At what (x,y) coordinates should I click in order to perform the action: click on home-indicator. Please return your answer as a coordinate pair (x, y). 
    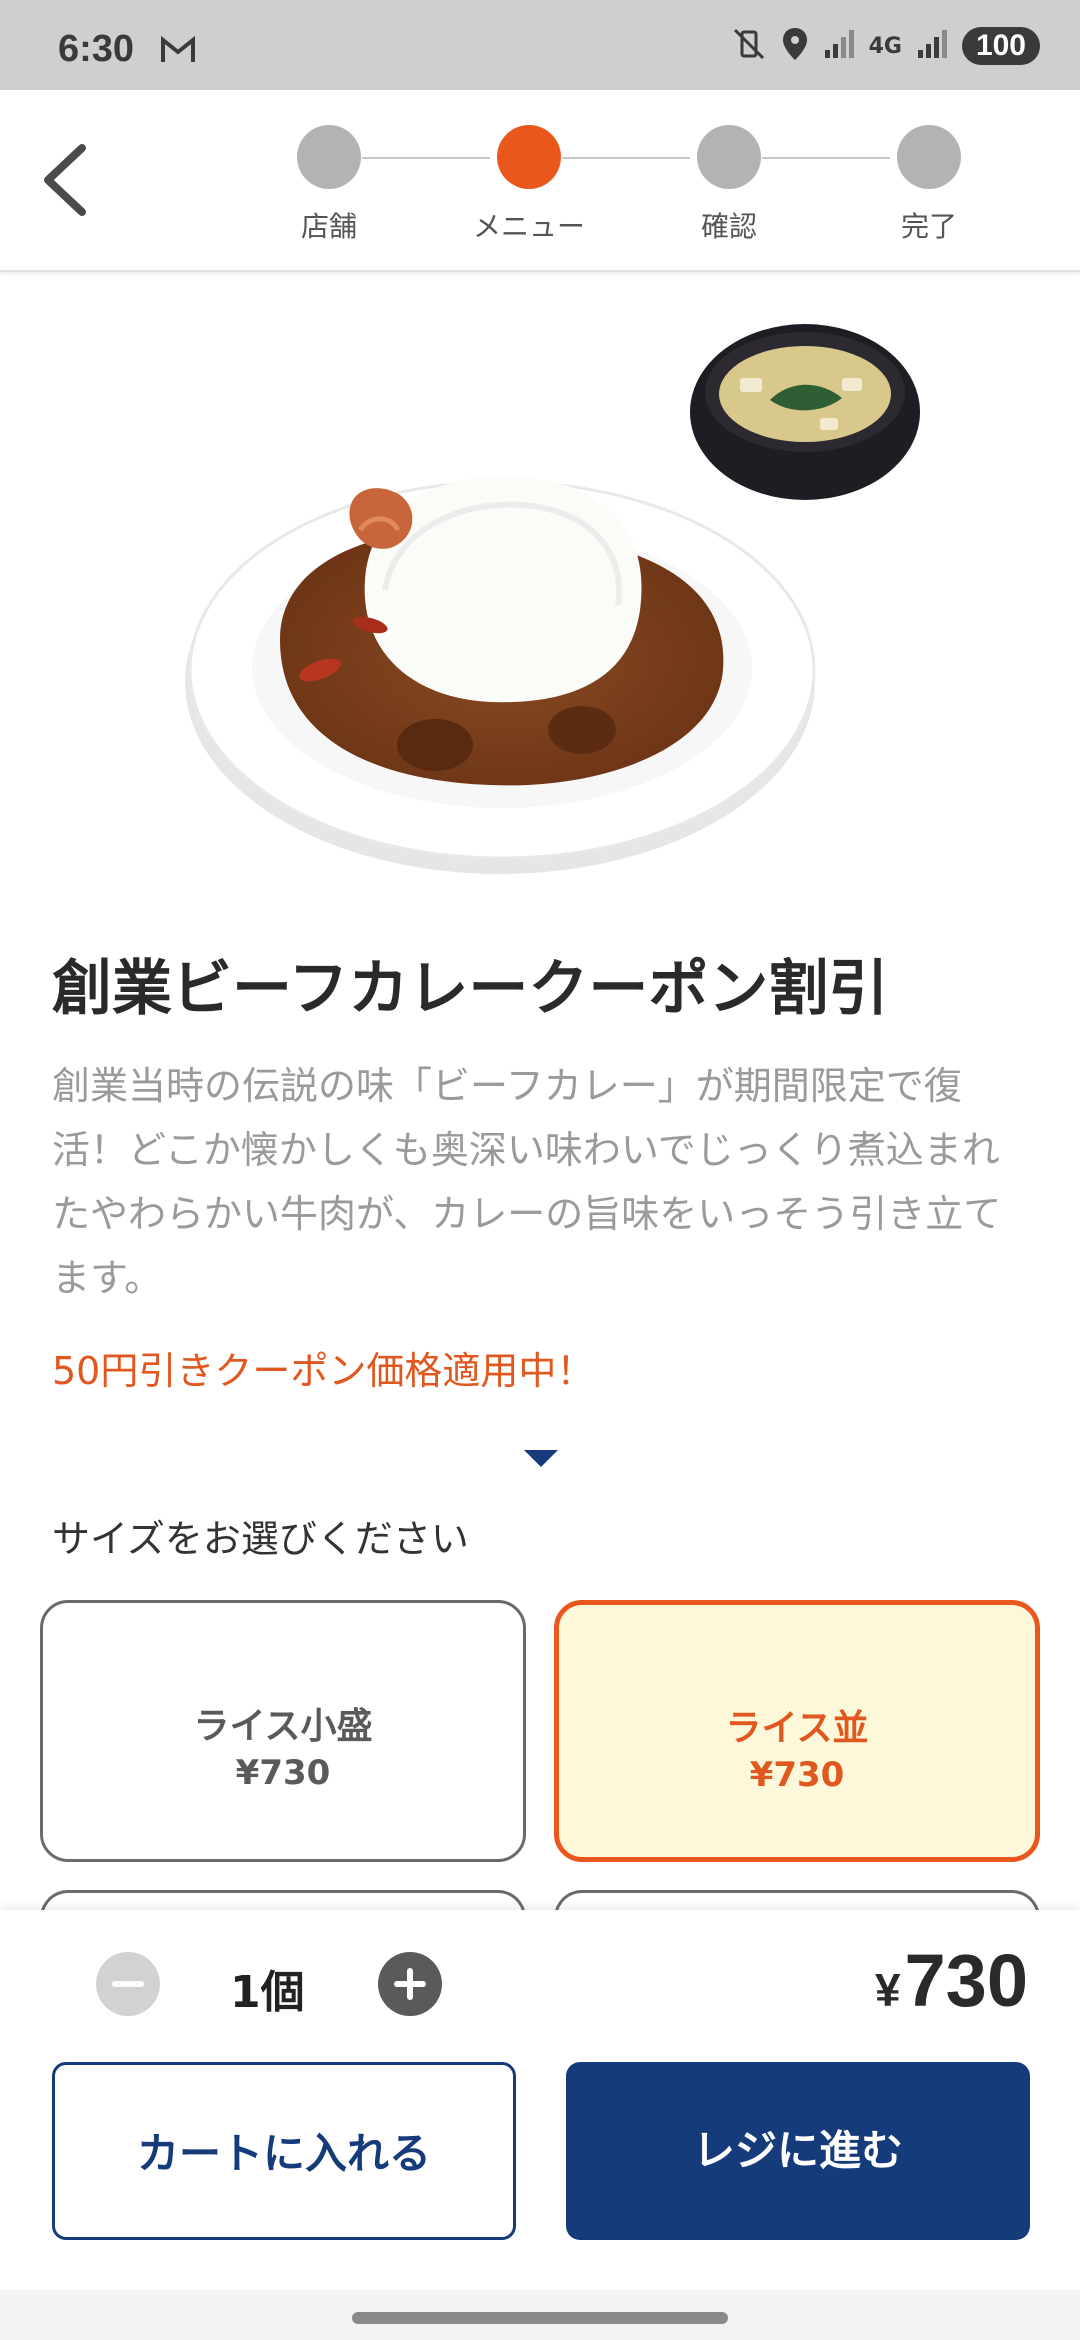
    Looking at the image, I should click on (540, 2318).